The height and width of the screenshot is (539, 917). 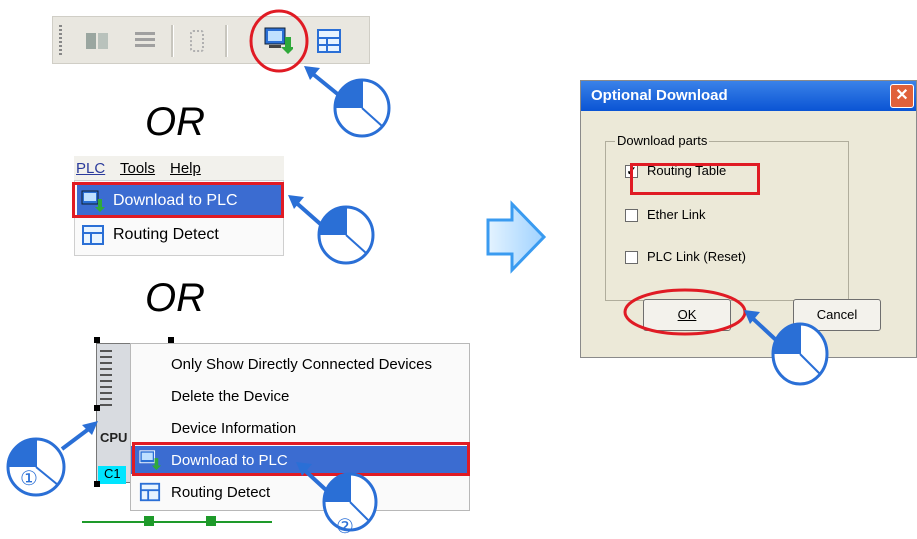 What do you see at coordinates (234, 428) in the screenshot?
I see `context-item-label: Device Information` at bounding box center [234, 428].